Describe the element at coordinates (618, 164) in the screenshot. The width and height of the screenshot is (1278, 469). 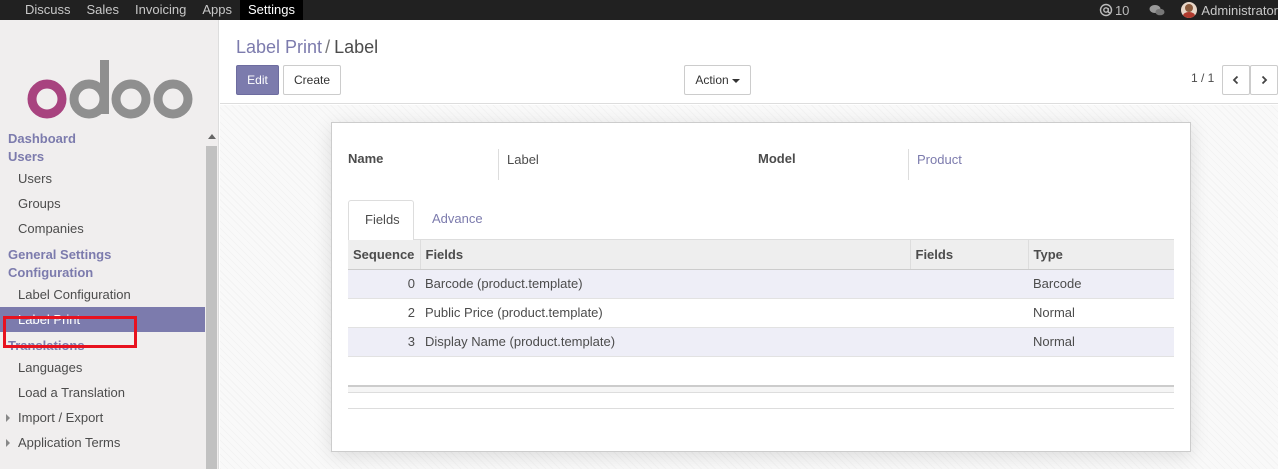
I see `name-value: Label` at that location.